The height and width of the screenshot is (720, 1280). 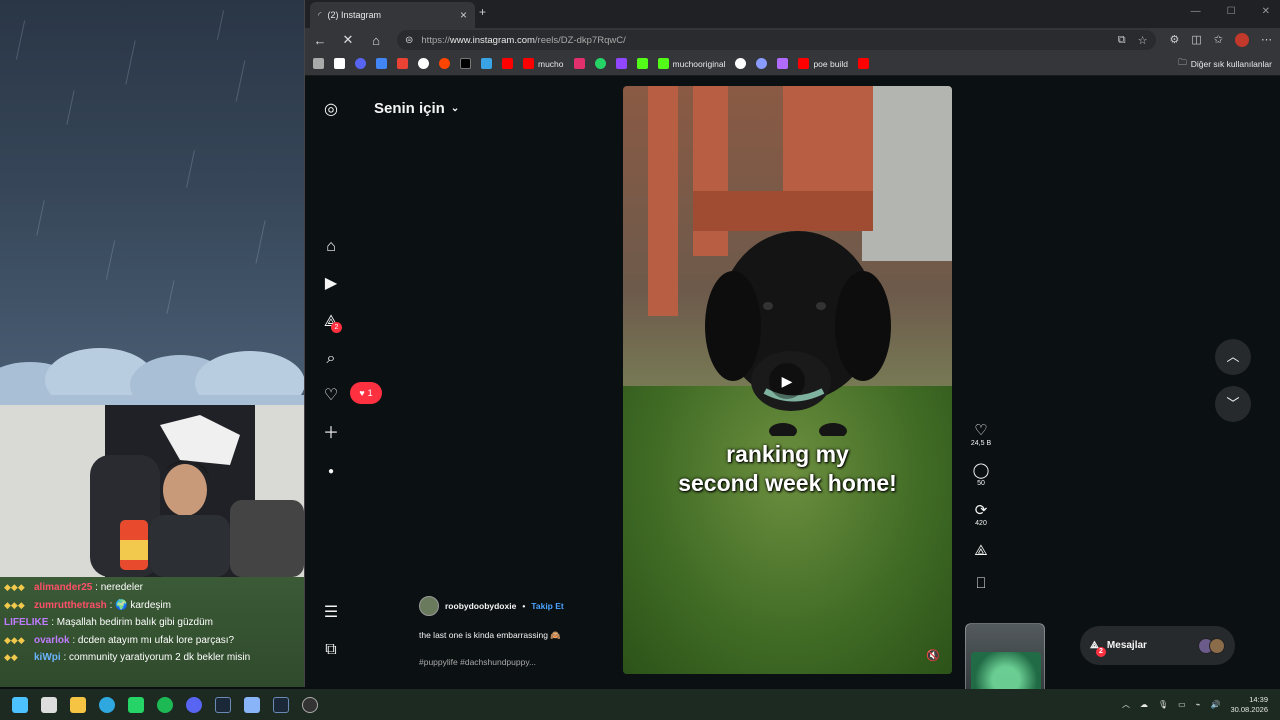 I want to click on more-menu-icon: ⋯, so click(x=1266, y=40).